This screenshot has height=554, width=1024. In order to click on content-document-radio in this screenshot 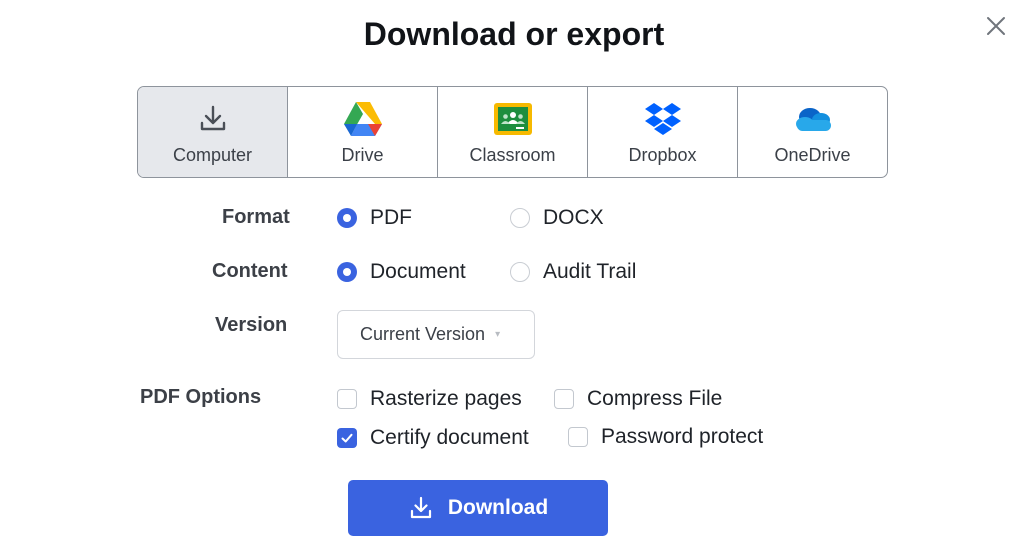, I will do `click(347, 272)`.